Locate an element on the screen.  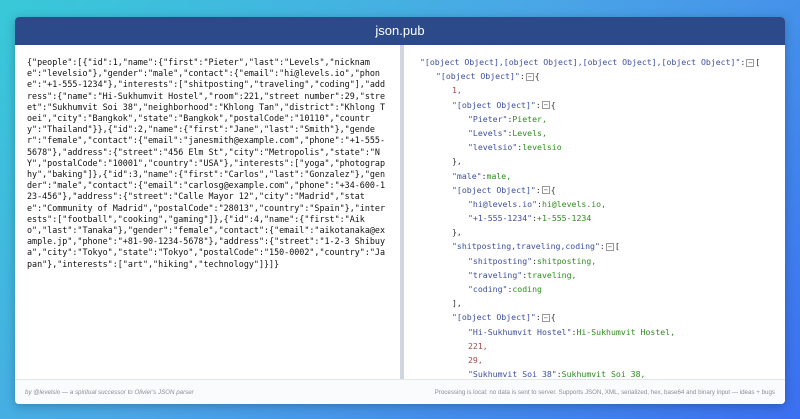
tree-line: 221, is located at coordinates (602, 346).